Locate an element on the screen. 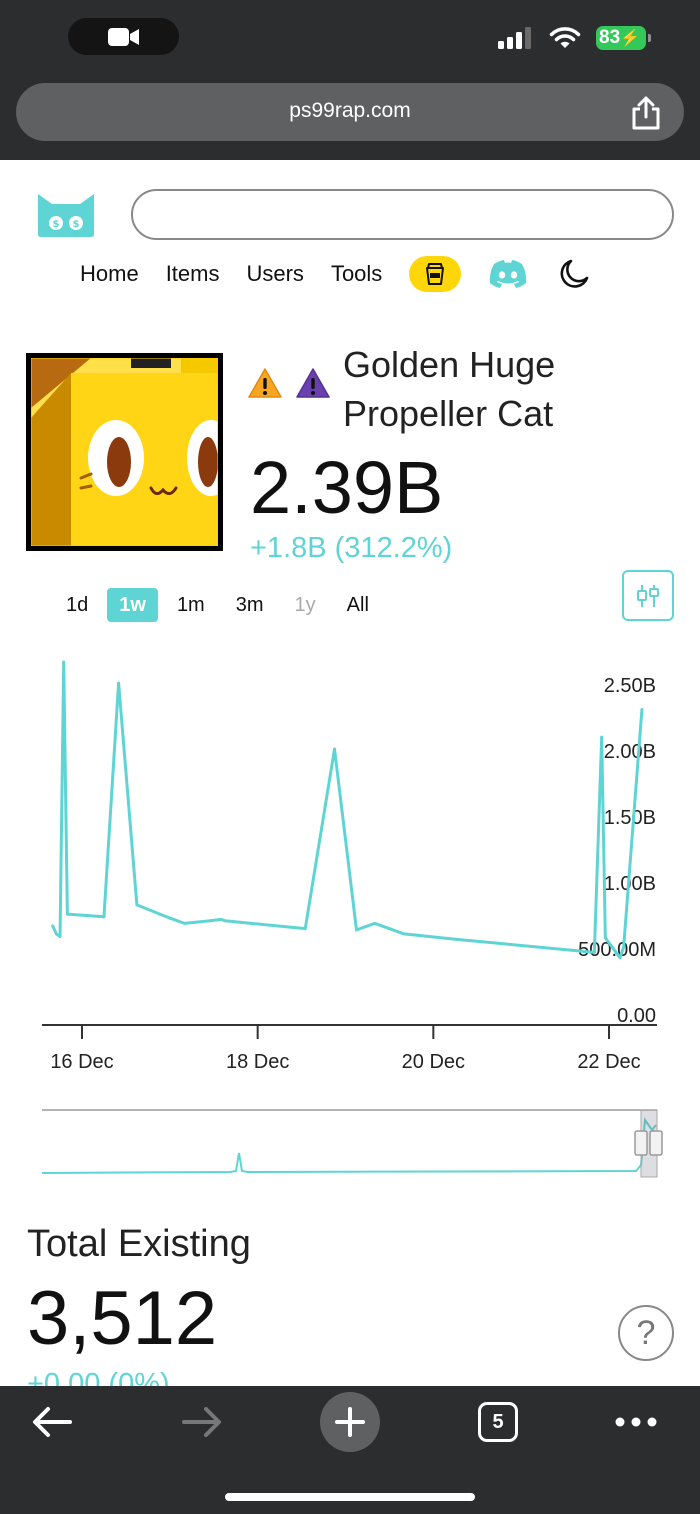 The width and height of the screenshot is (700, 1514). nav-items: Items is located at coordinates (193, 274).